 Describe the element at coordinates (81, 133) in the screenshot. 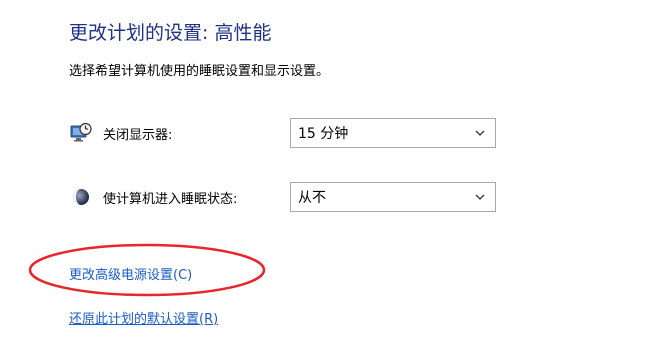

I see `monitor-clock-icon` at that location.